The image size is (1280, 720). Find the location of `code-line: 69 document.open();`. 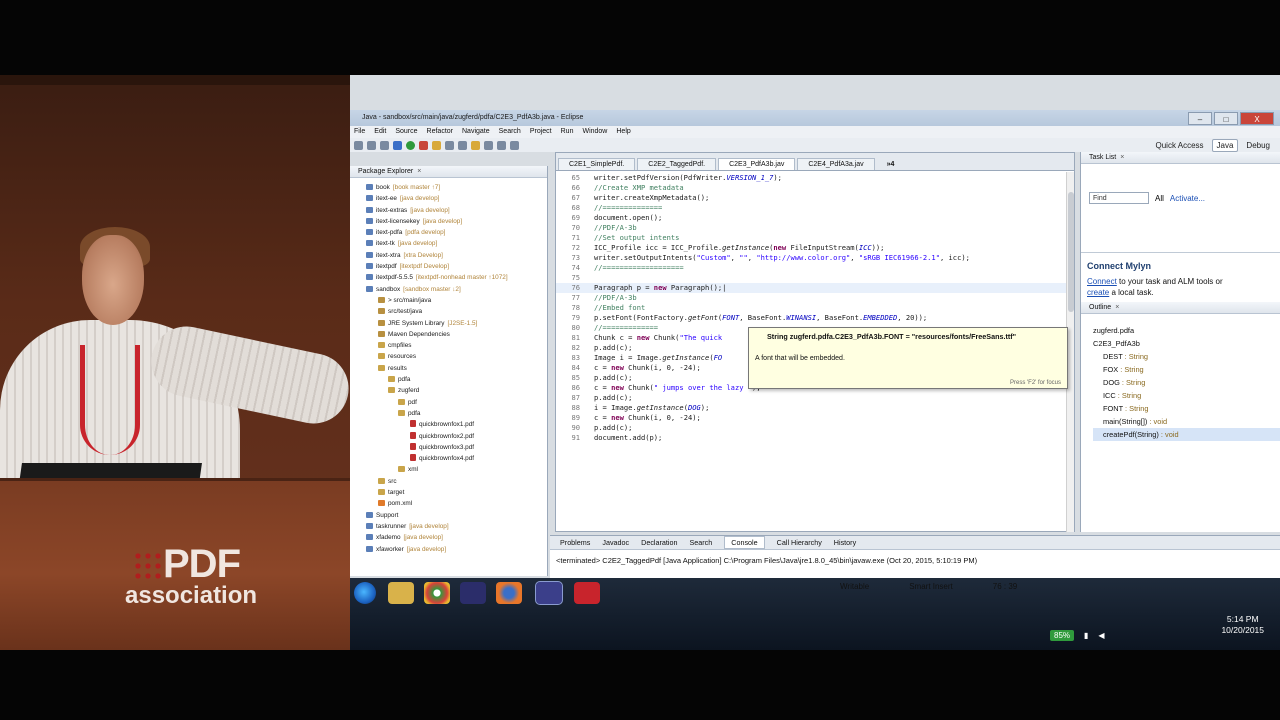

code-line: 69 document.open(); is located at coordinates (815, 218).